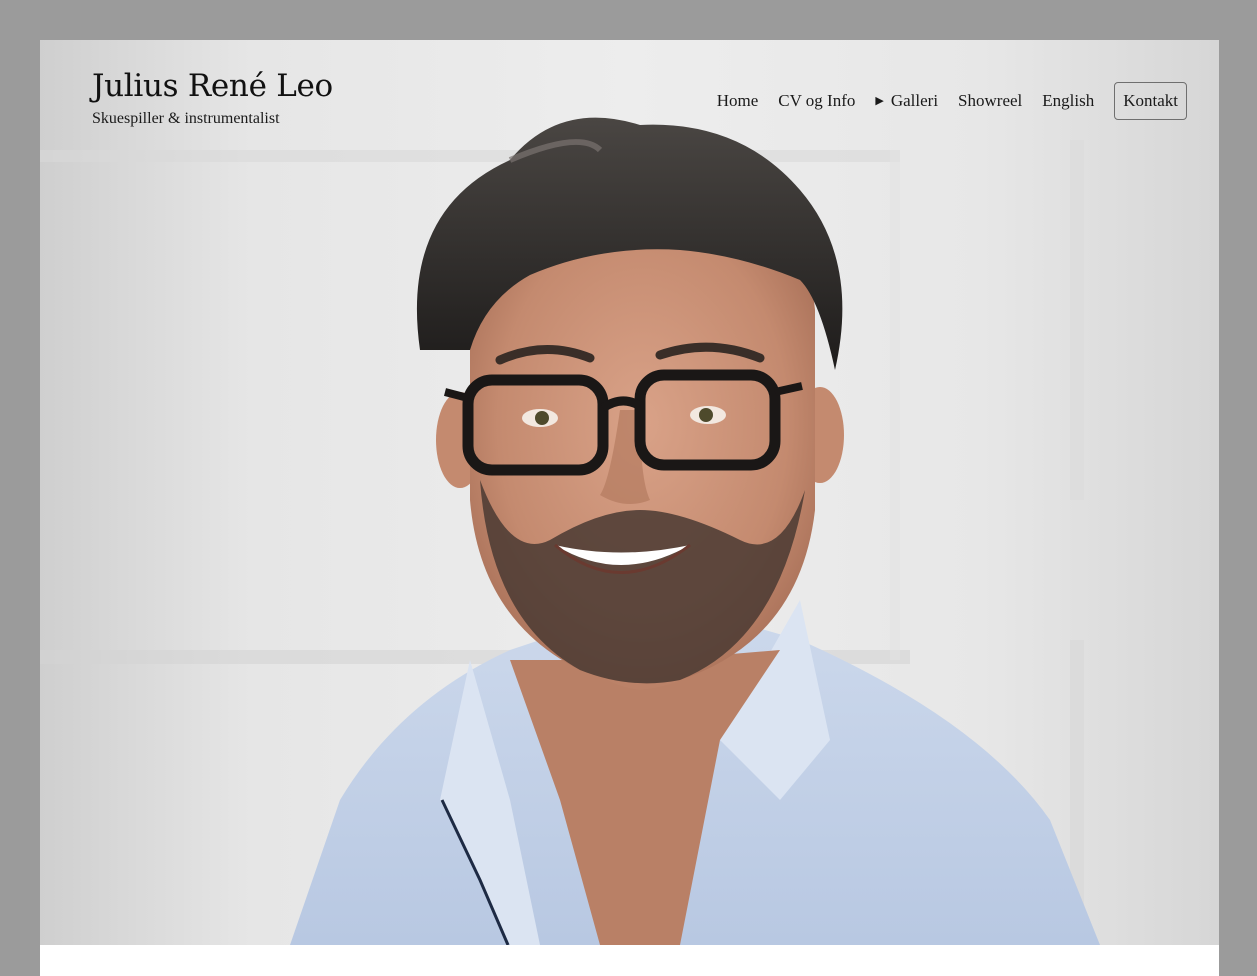 The image size is (1257, 976). I want to click on nav-item-english: English, so click(1068, 101).